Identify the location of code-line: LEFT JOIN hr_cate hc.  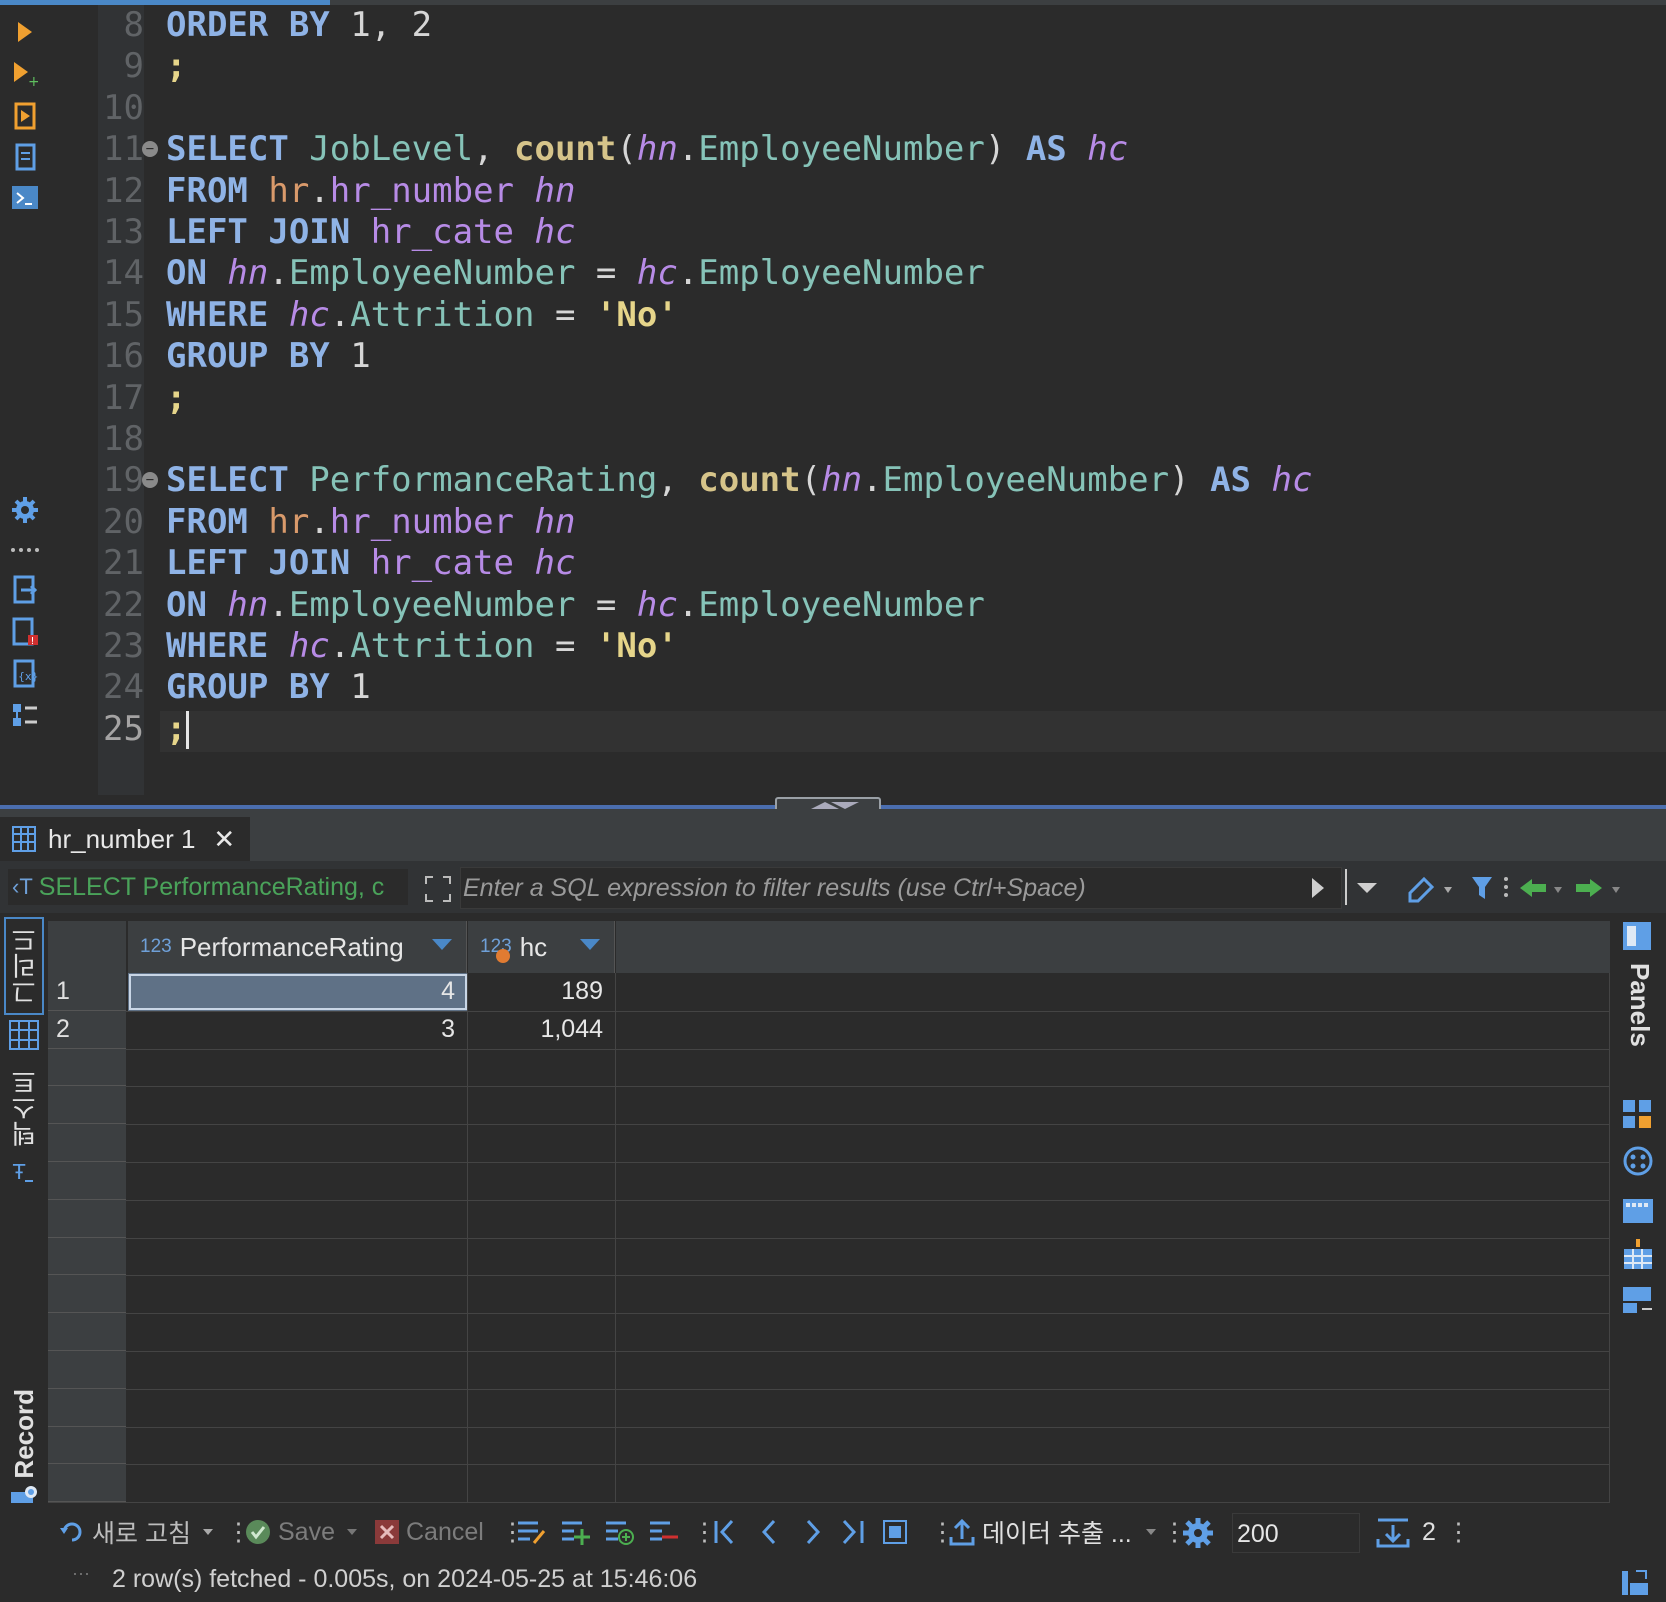
(370, 232).